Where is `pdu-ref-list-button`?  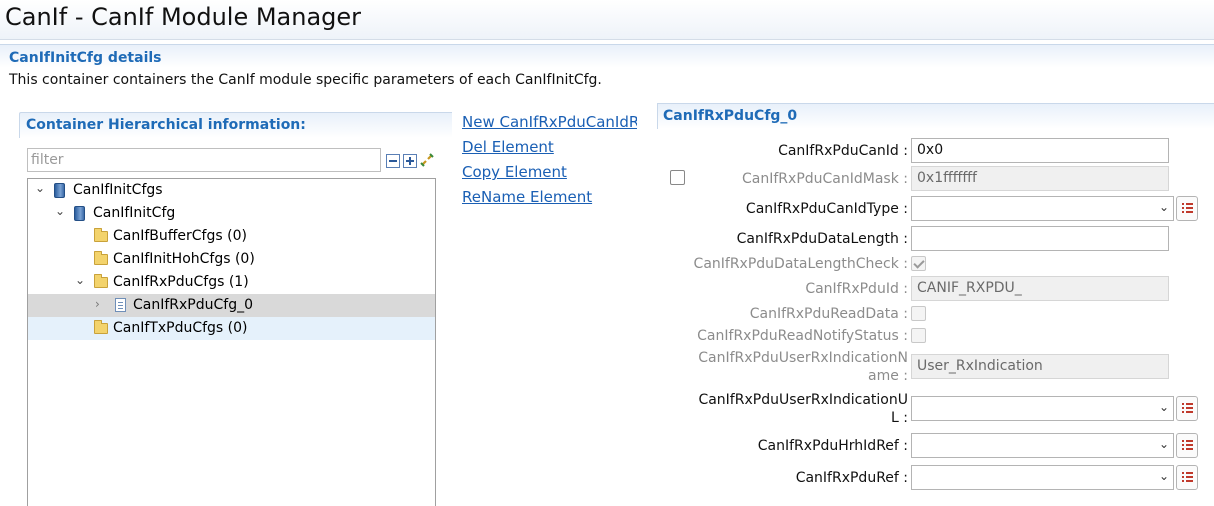
pdu-ref-list-button is located at coordinates (1187, 477).